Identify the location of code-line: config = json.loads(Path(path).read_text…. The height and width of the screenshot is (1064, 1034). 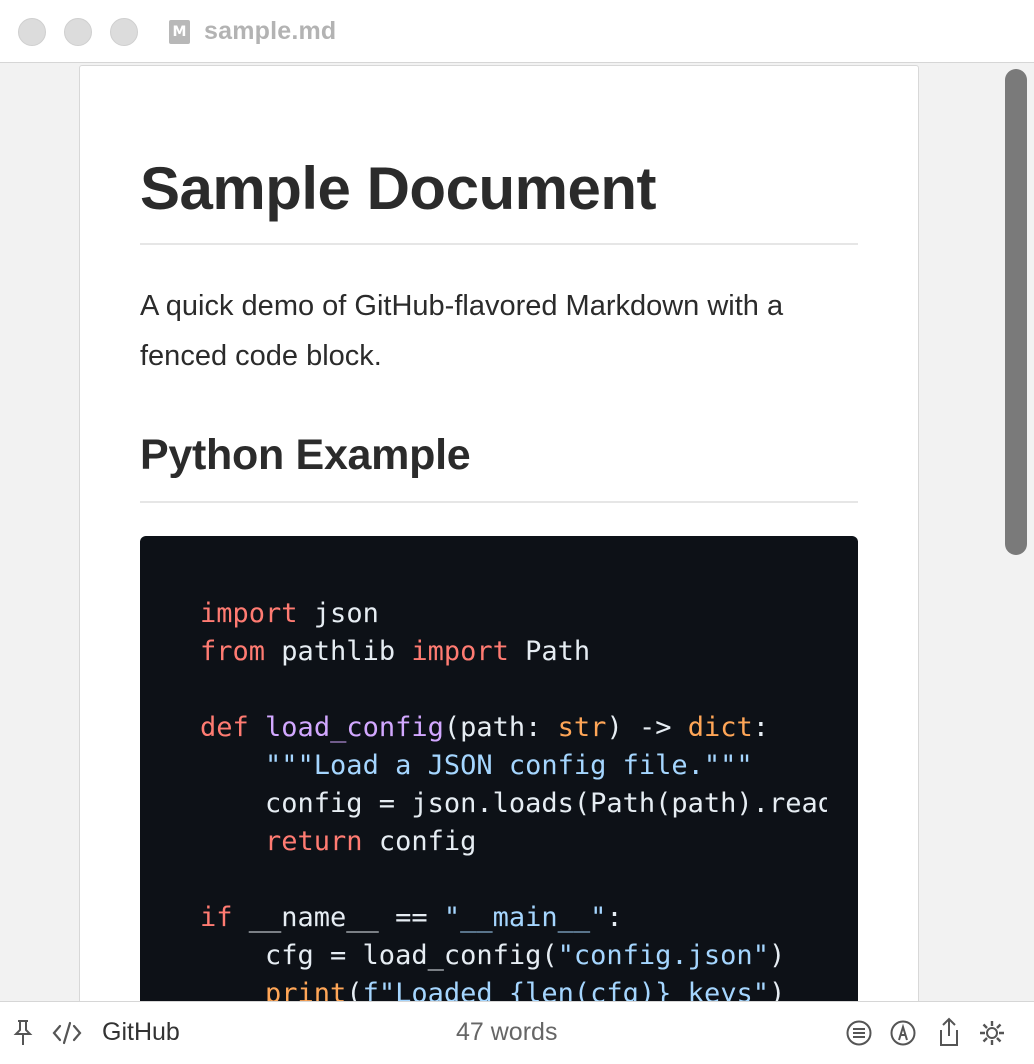
(546, 803).